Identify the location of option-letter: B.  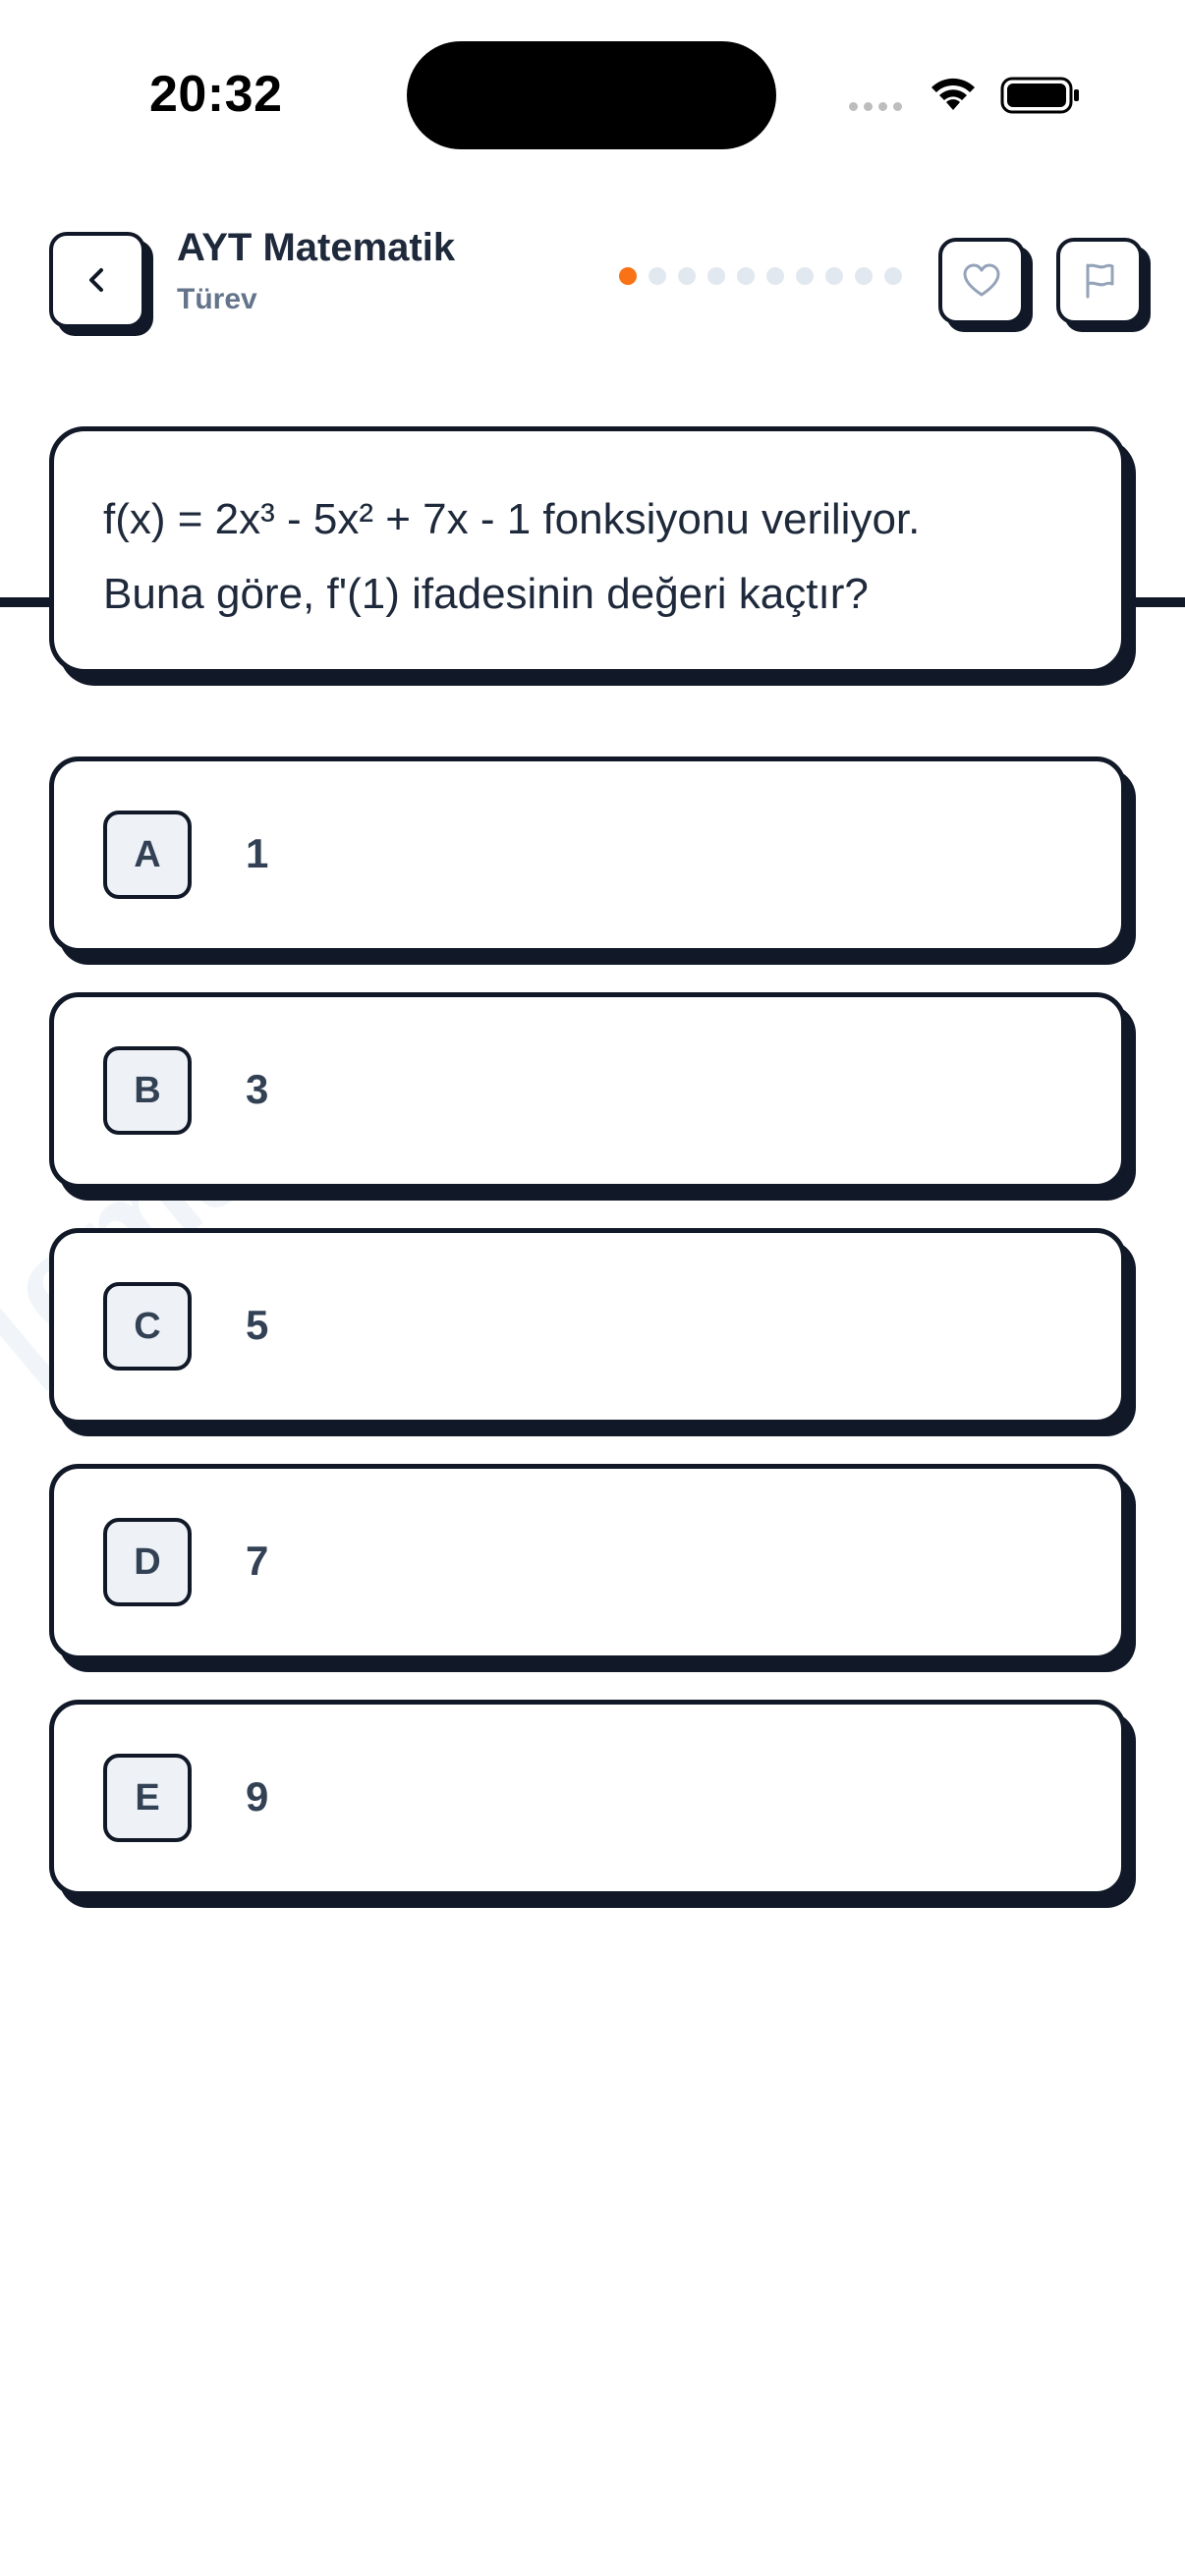
(148, 1090).